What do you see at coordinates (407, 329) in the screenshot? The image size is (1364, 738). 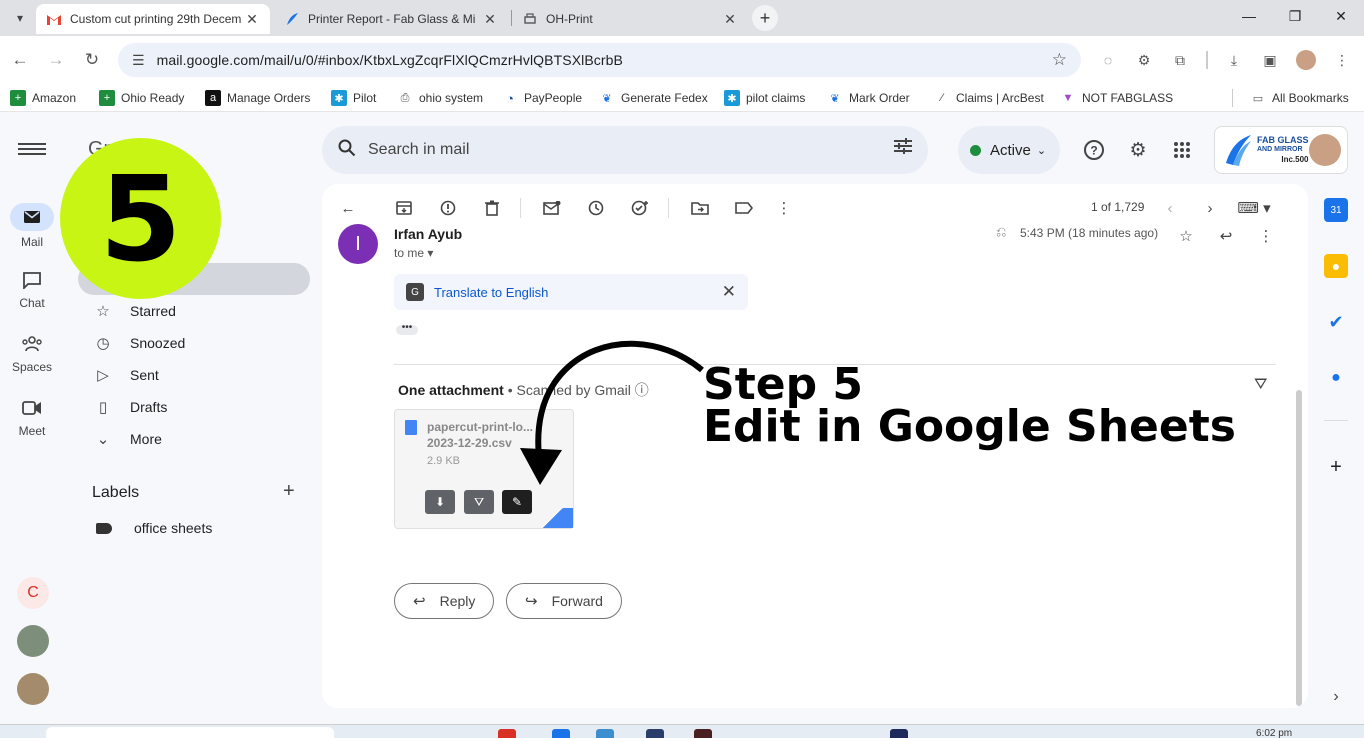 I see `show-trimmed-content-button: •••` at bounding box center [407, 329].